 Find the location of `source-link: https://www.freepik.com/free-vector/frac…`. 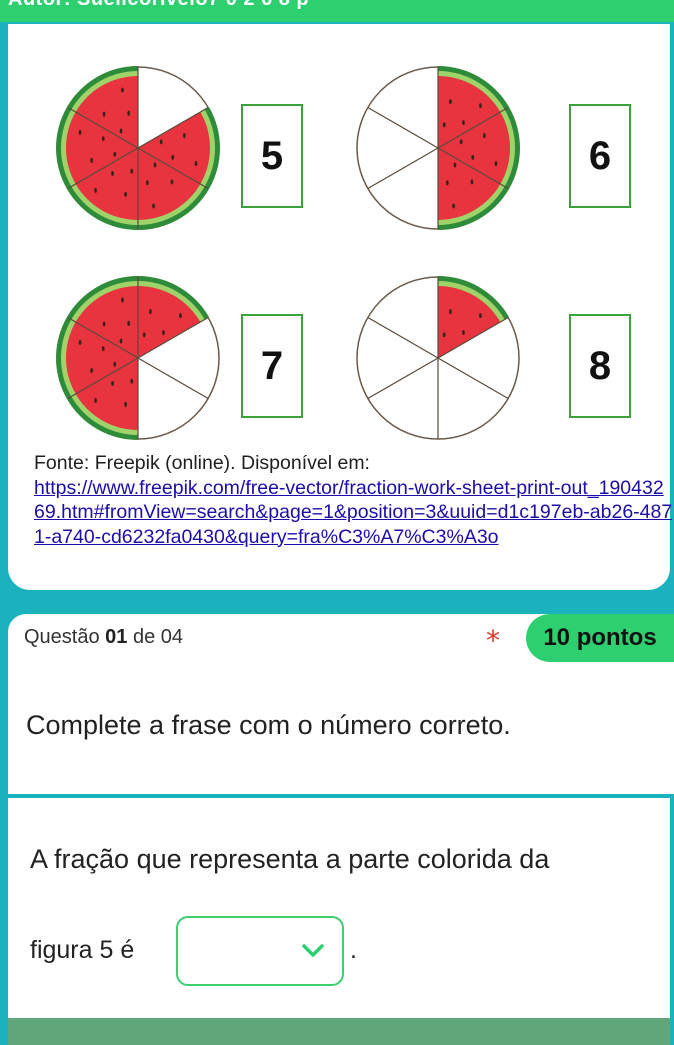

source-link: https://www.freepik.com/free-vector/frac… is located at coordinates (354, 513).